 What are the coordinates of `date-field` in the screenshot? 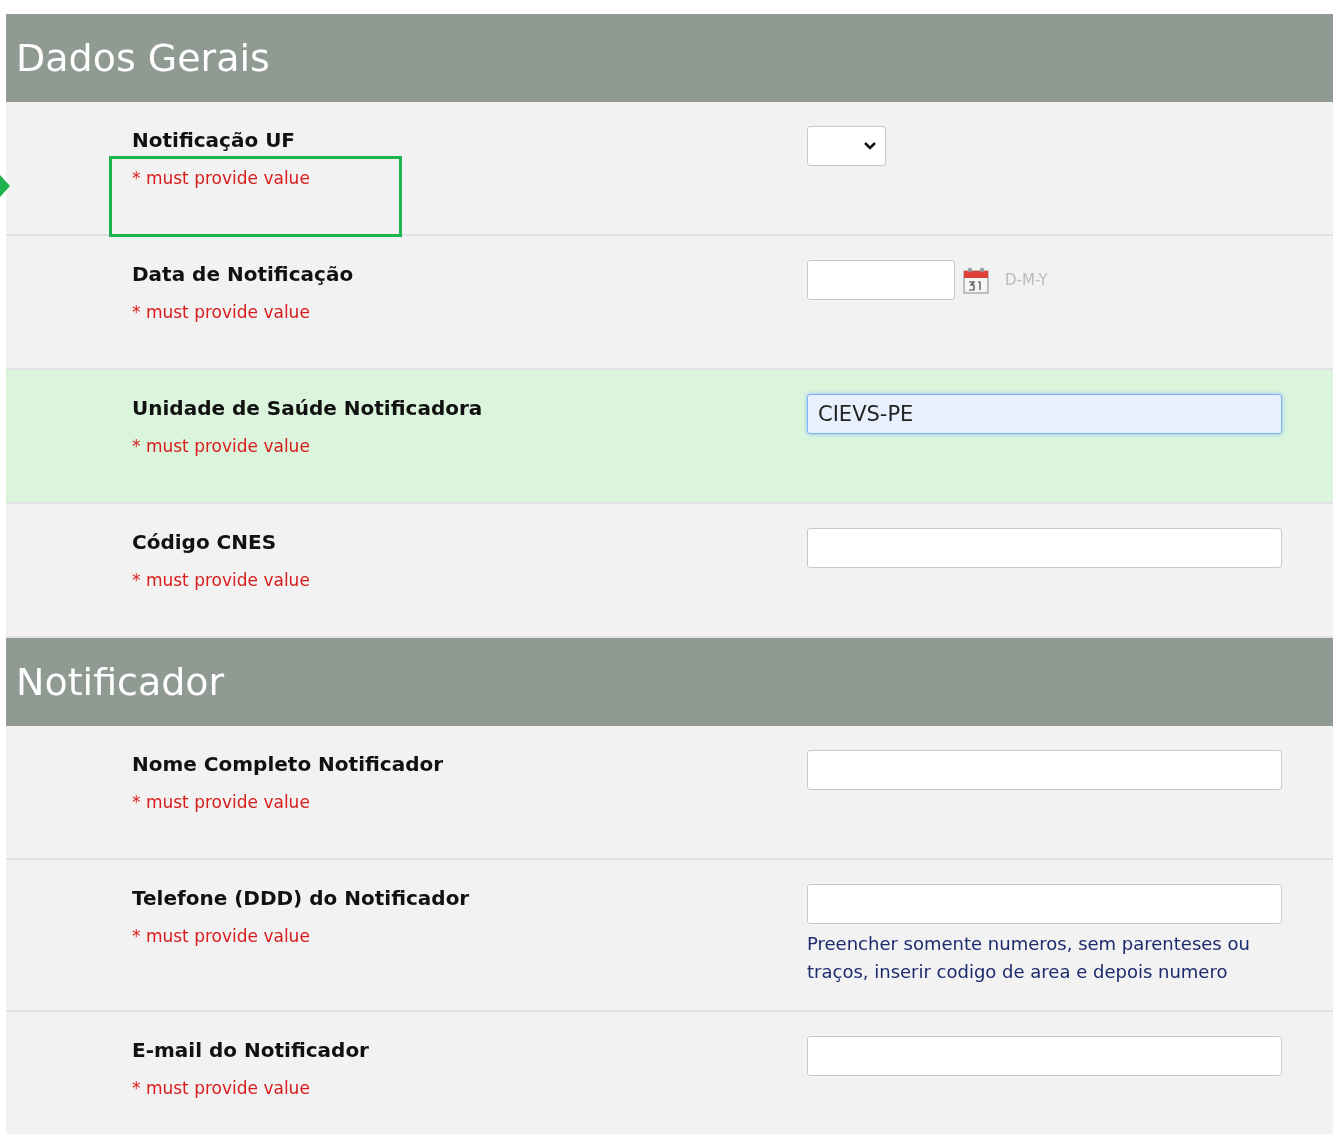 It's located at (881, 280).